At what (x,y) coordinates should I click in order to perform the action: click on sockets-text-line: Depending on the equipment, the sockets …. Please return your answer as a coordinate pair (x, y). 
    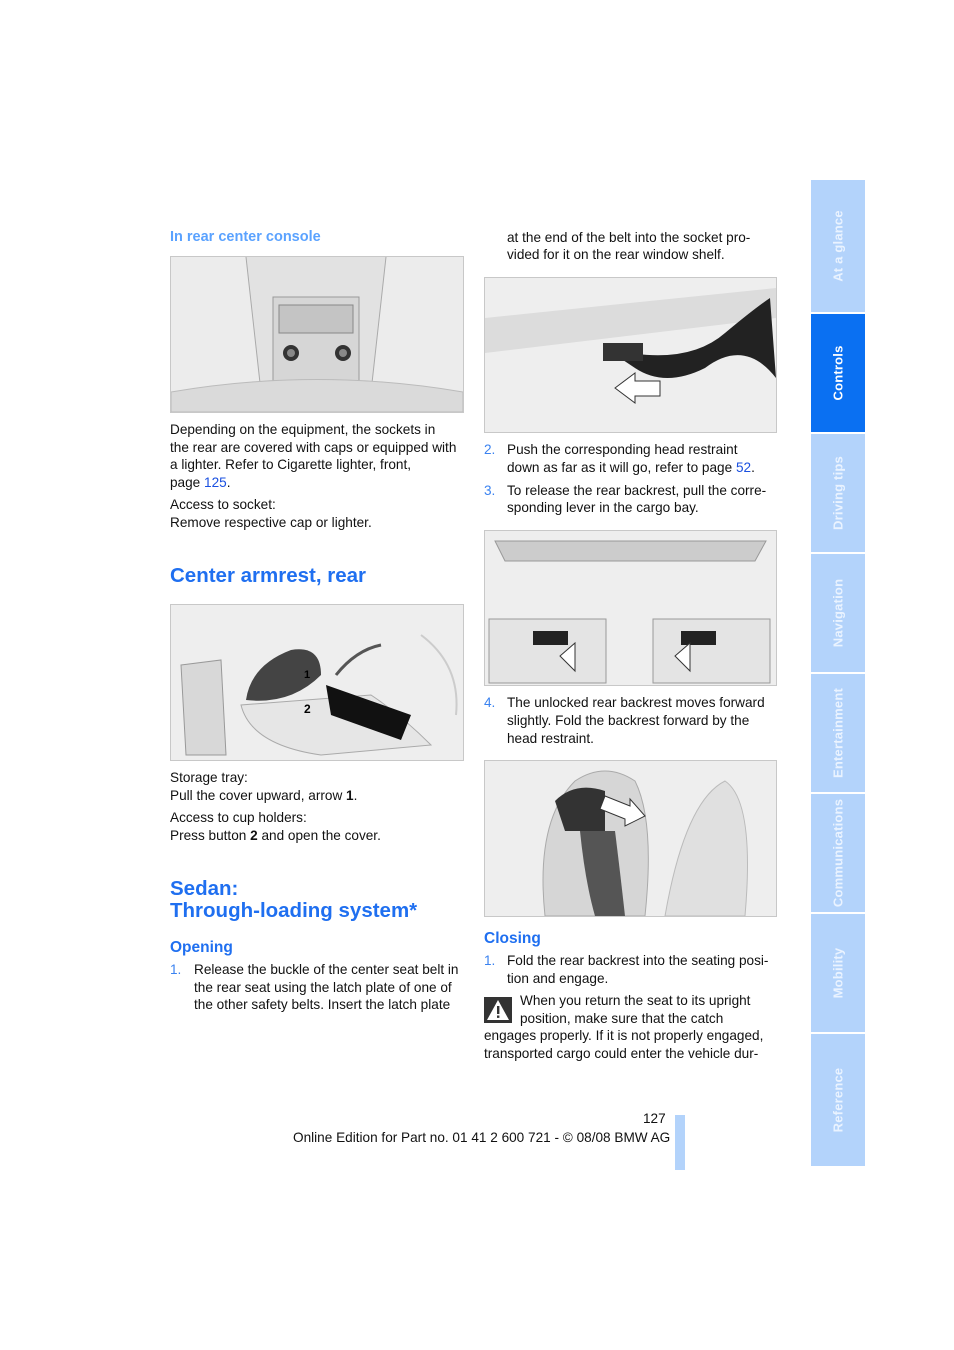
    Looking at the image, I should click on (303, 429).